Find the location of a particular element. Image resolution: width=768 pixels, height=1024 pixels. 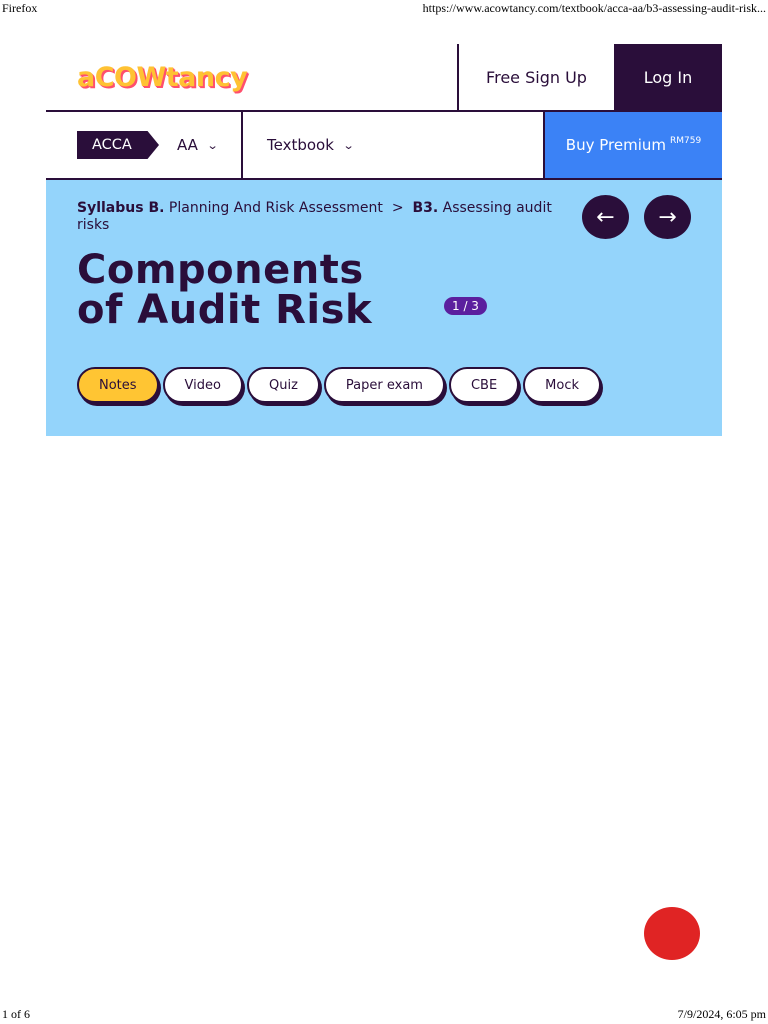

print-page-number: 1 of 6 is located at coordinates (16, 1014).